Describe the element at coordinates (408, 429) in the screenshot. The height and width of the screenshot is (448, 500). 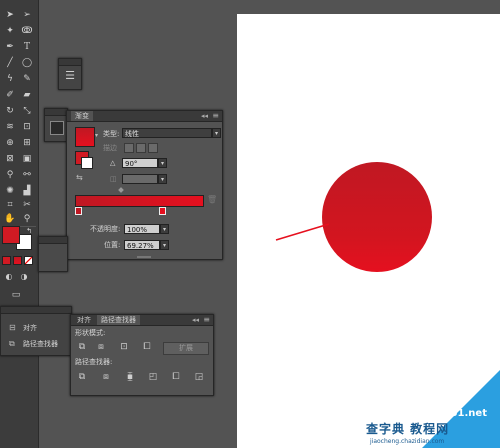
I see `watermark-main-text: 查字典 教程网` at that location.